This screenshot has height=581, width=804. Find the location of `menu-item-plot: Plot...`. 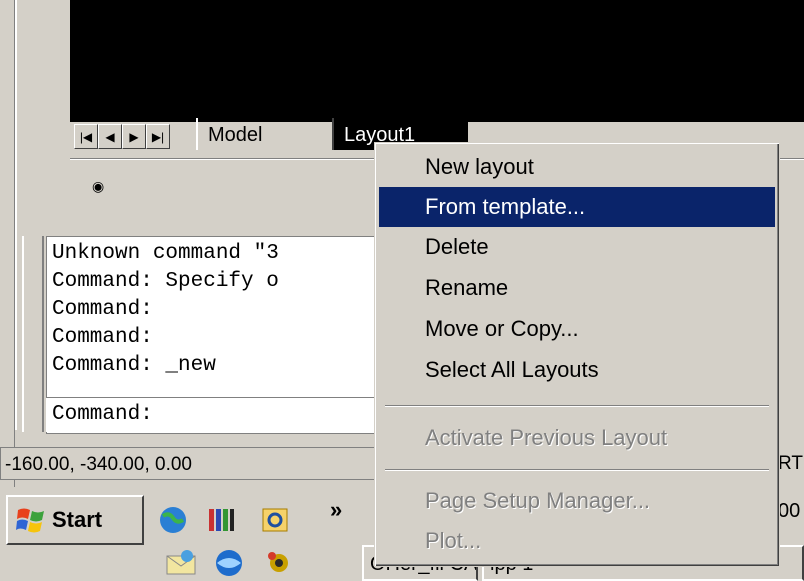

menu-item-plot: Plot... is located at coordinates (453, 540).